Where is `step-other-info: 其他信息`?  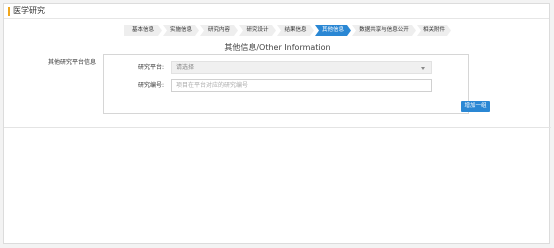 step-other-info: 其他信息 is located at coordinates (333, 30).